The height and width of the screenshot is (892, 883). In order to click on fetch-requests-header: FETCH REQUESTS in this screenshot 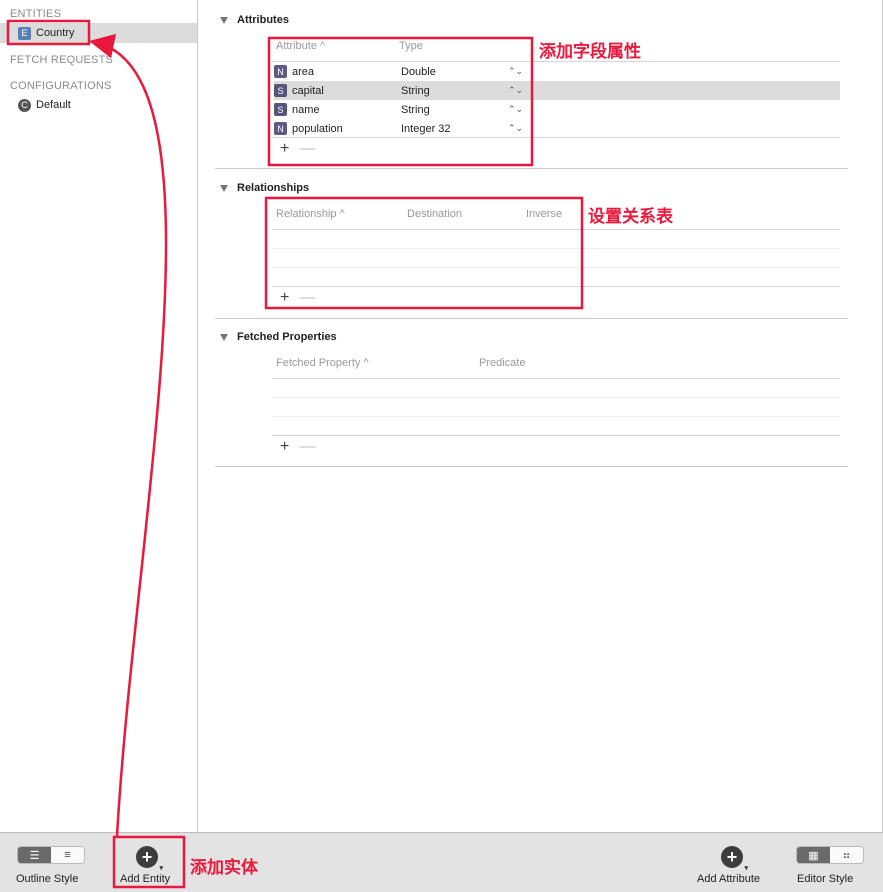, I will do `click(62, 60)`.